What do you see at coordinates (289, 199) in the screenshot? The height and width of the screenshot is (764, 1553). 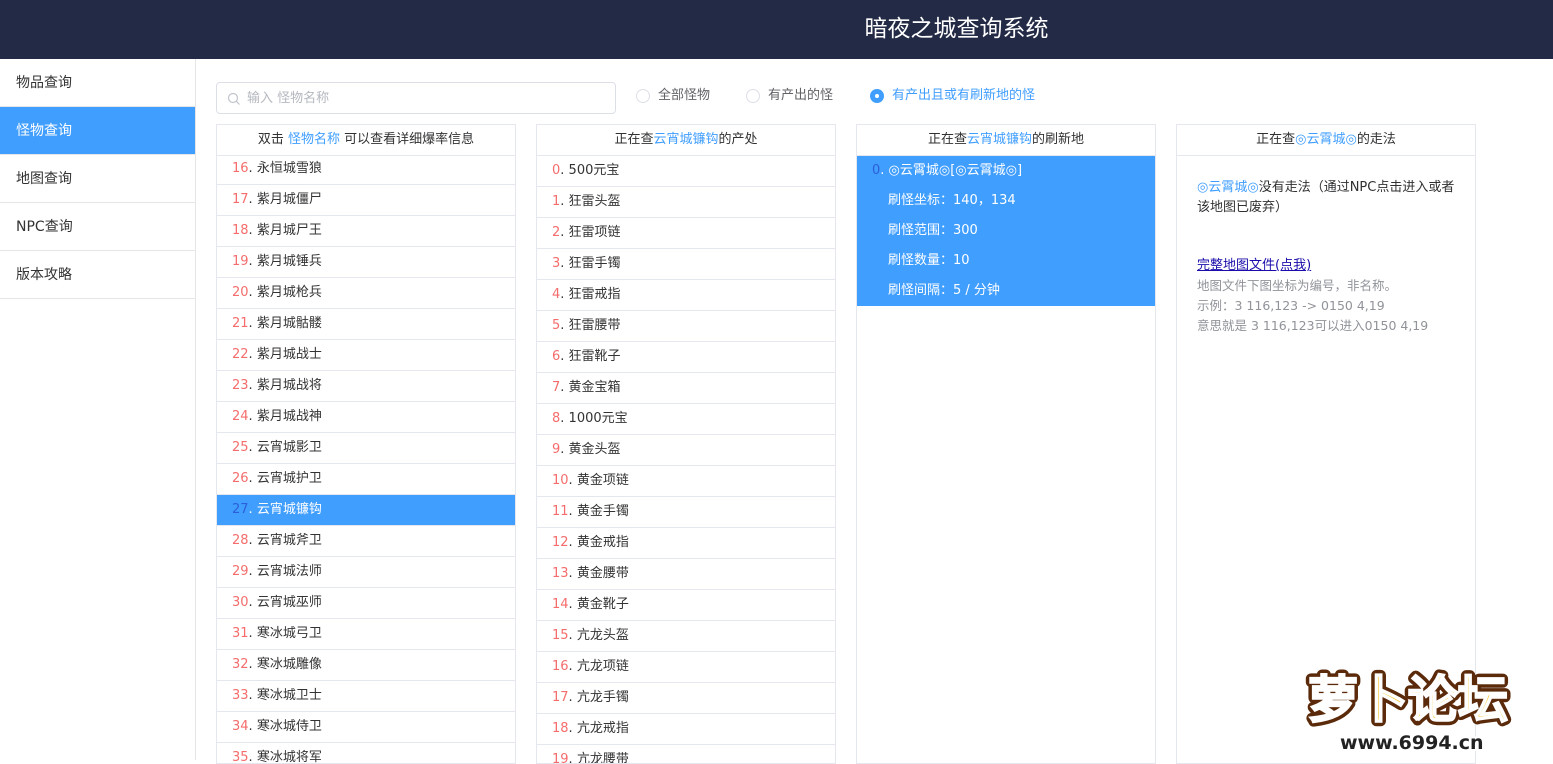 I see `monsters-name: 紫月城僵尸` at bounding box center [289, 199].